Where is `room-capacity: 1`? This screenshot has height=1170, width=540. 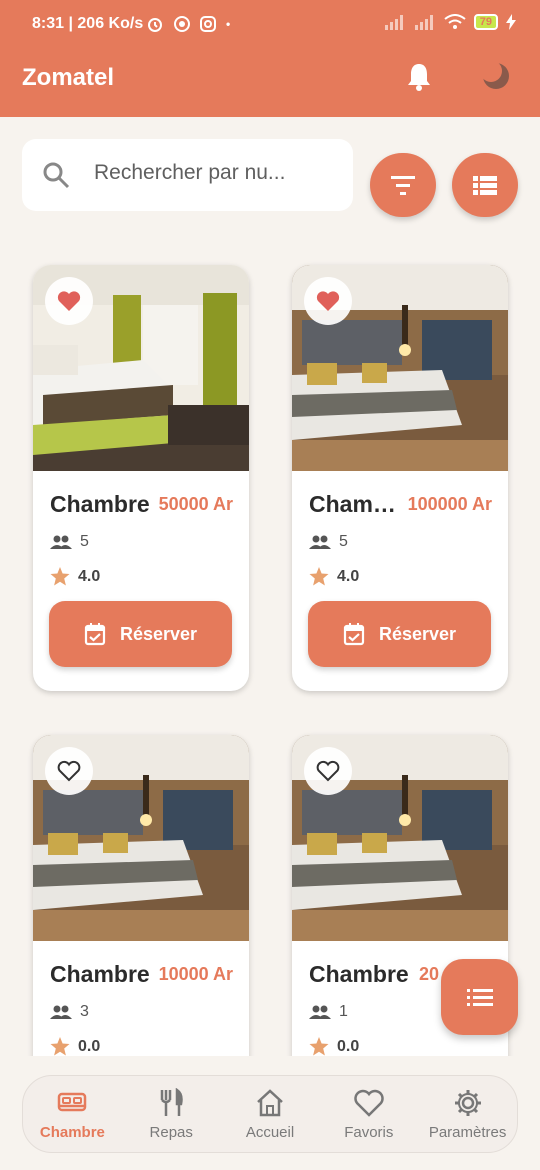
room-capacity: 1 is located at coordinates (328, 1012).